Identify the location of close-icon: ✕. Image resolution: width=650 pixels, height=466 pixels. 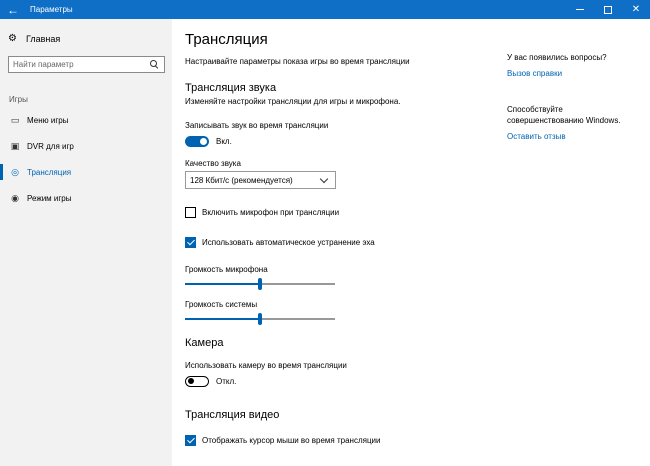
(636, 9).